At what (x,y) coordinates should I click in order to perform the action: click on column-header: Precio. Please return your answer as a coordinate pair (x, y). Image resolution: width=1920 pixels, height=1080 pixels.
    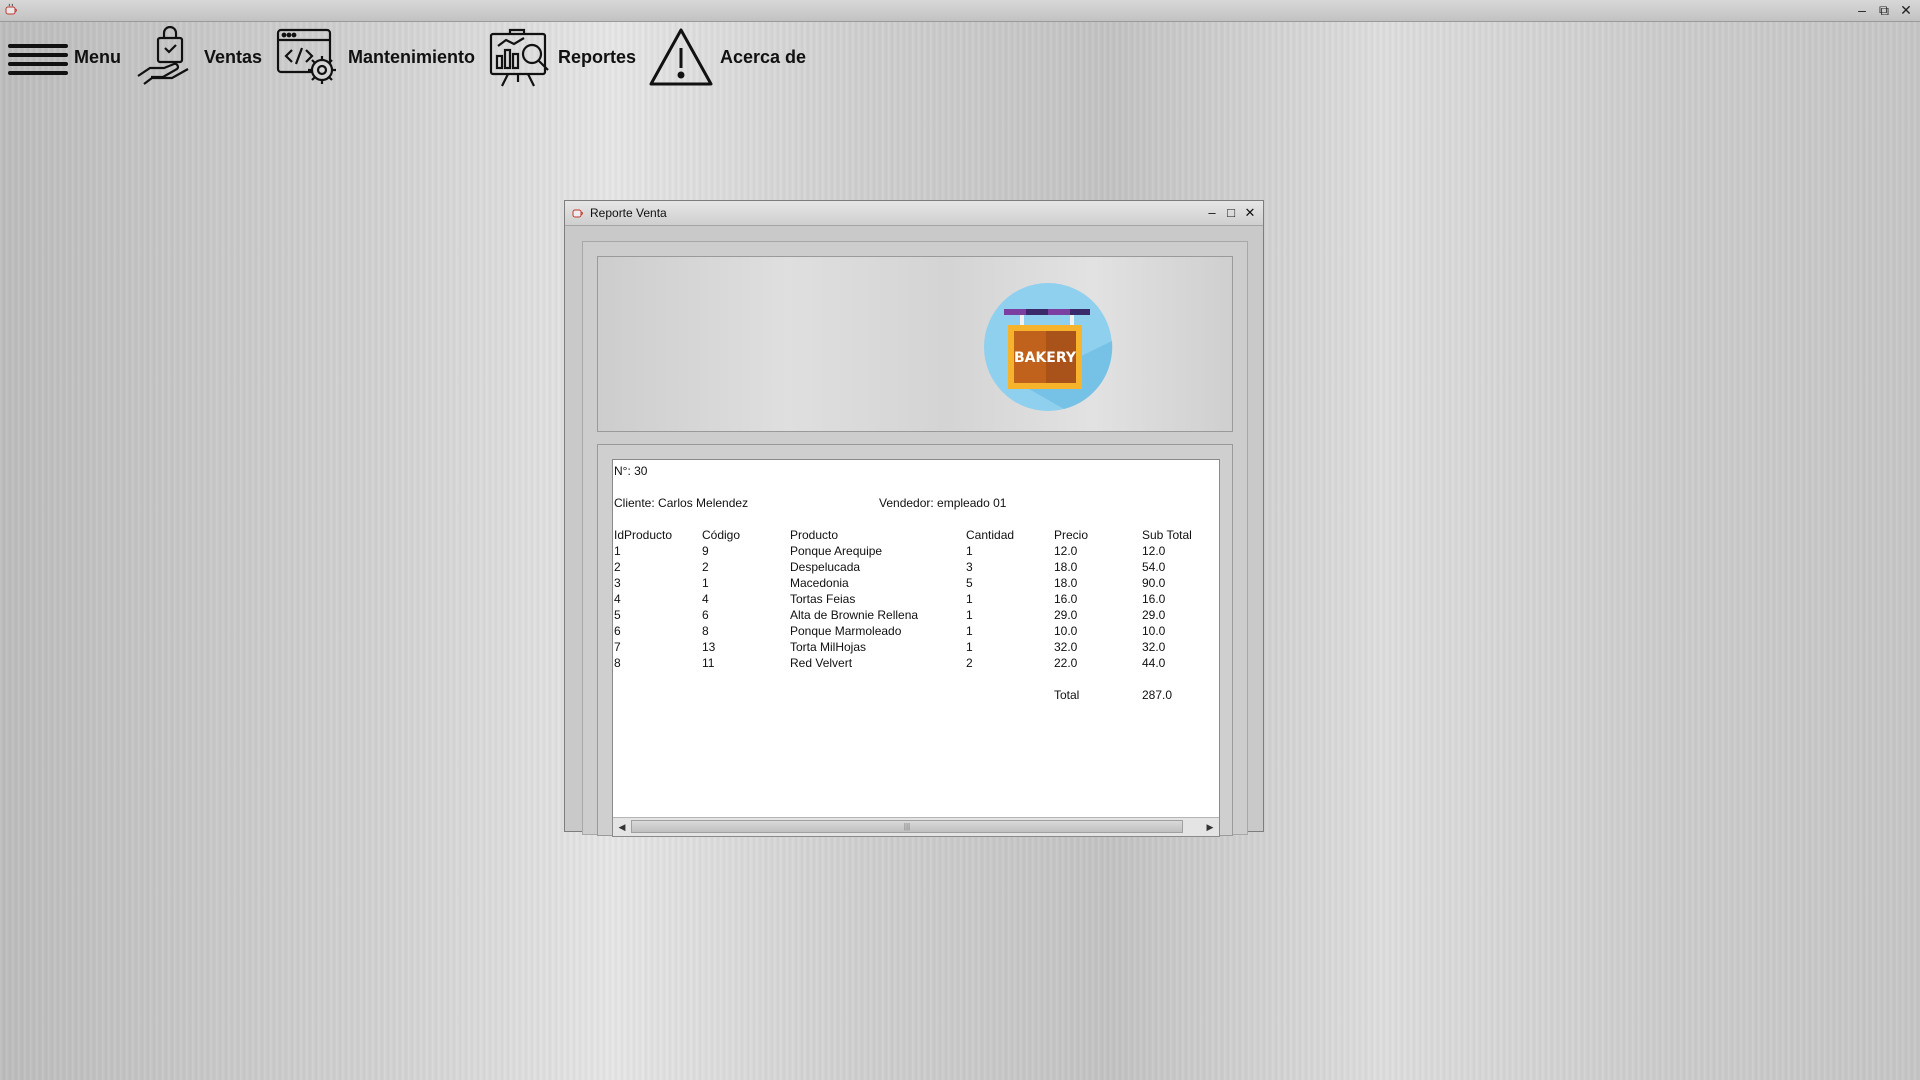
    Looking at the image, I should click on (1071, 535).